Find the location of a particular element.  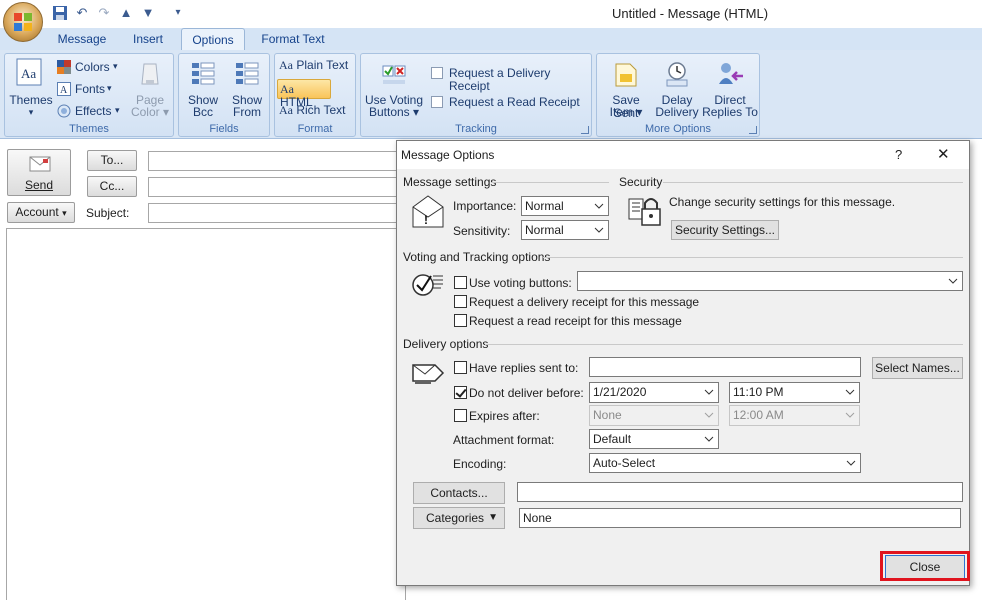

use-voting-checkbox is located at coordinates (460, 282).